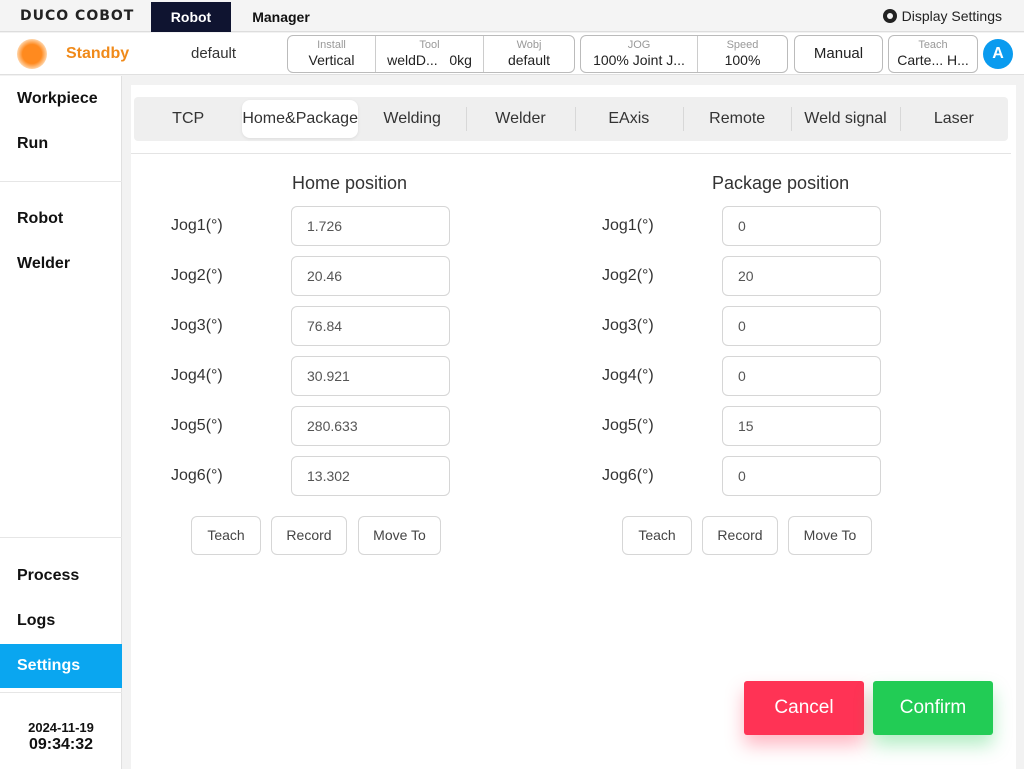  I want to click on teach-caption: Teach, so click(933, 45).